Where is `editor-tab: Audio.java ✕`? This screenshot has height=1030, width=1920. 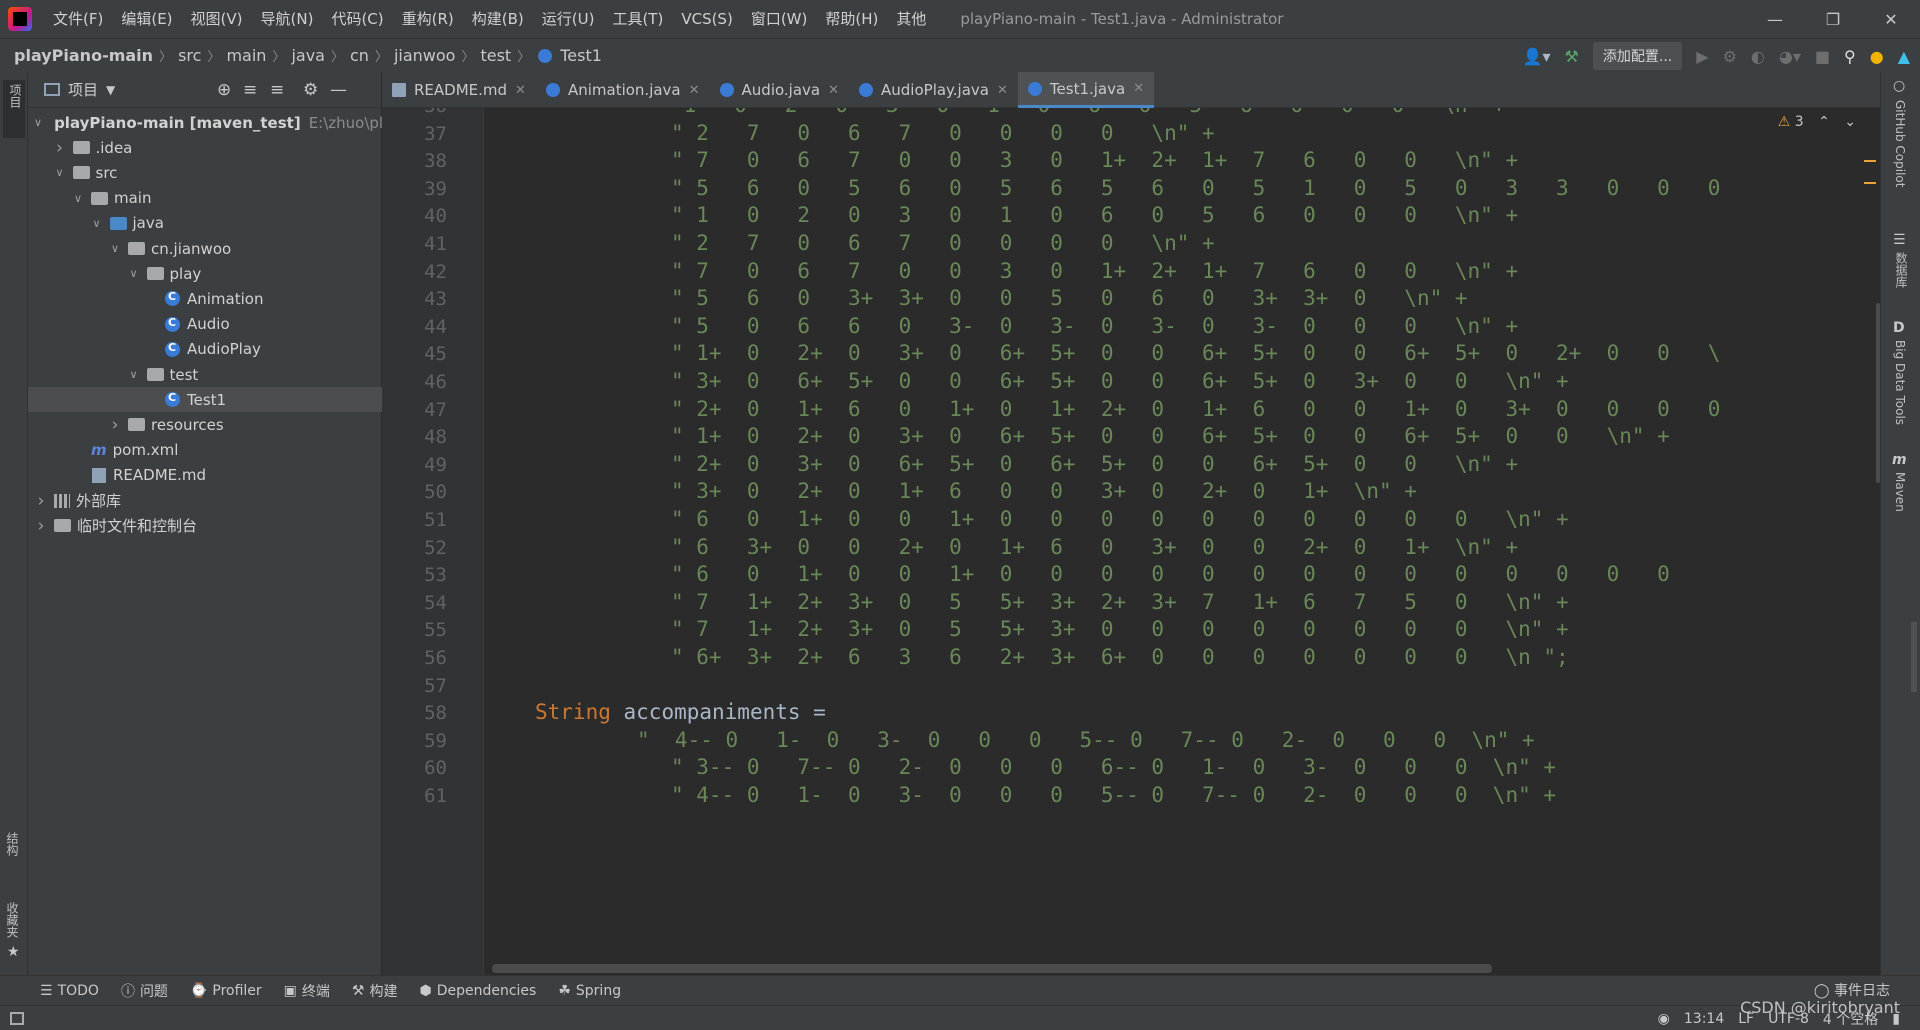 editor-tab: Audio.java ✕ is located at coordinates (779, 90).